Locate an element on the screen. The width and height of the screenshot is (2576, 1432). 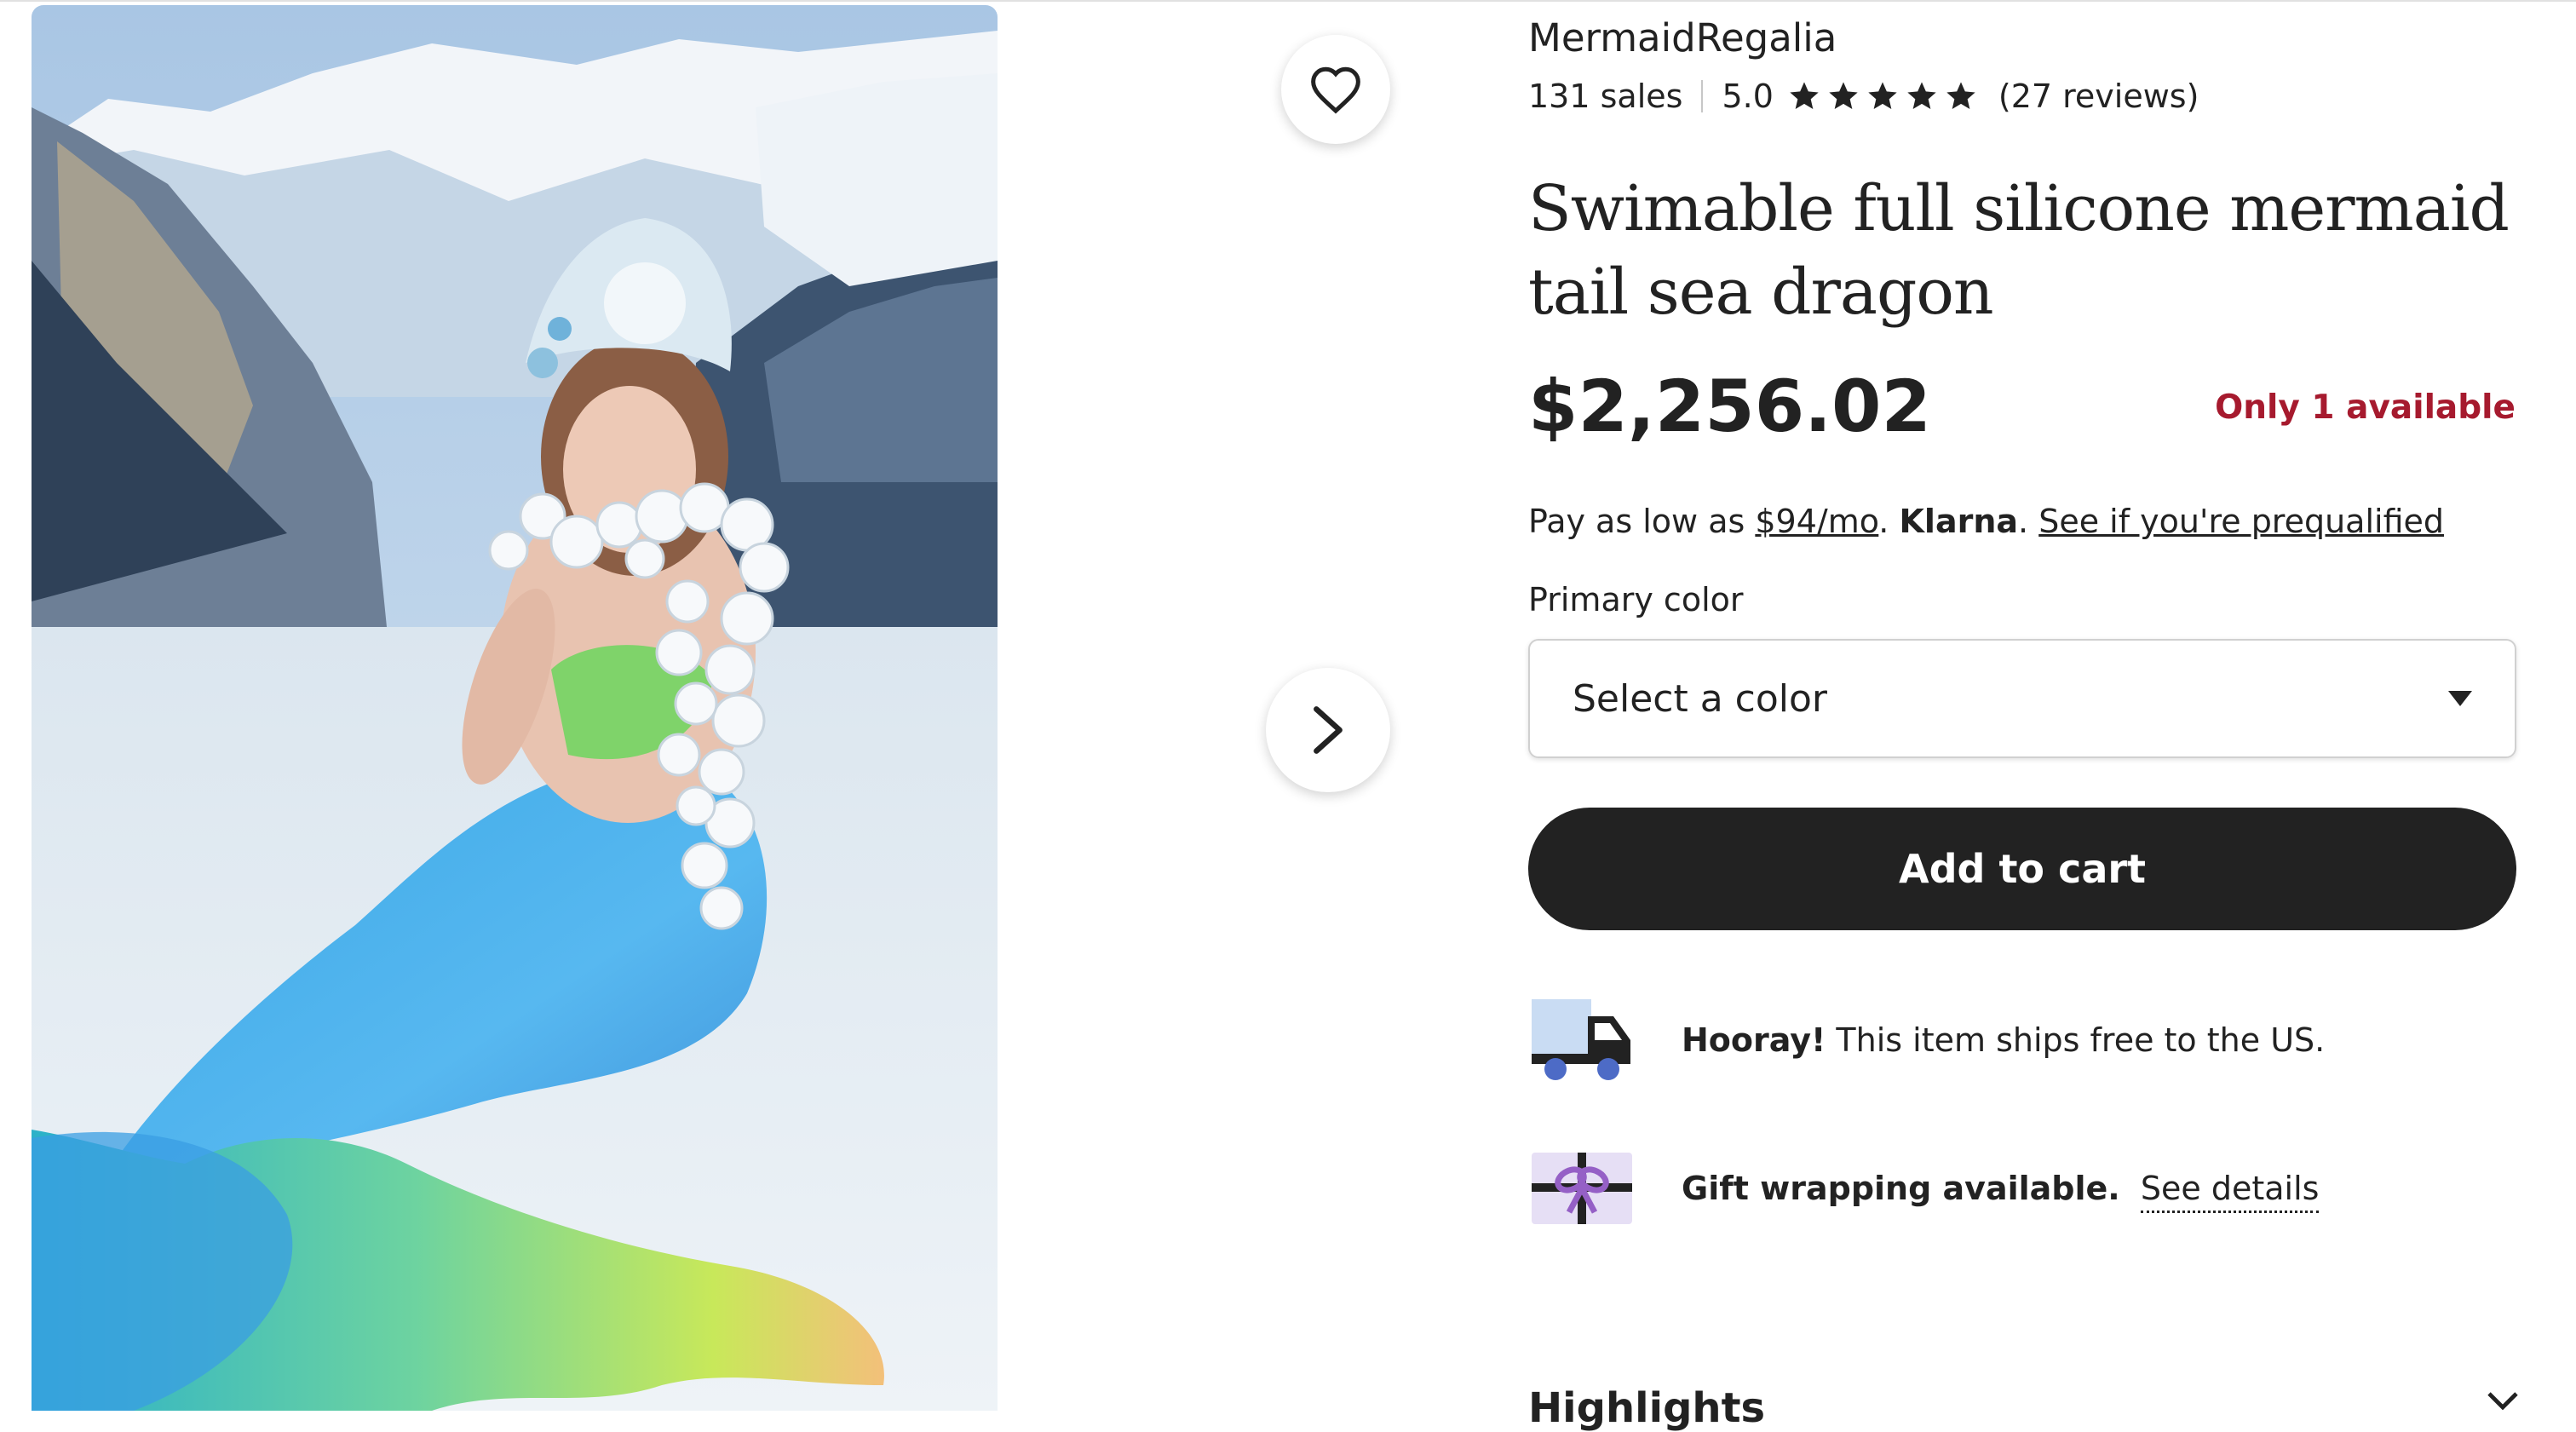
color-select-value: Select a color is located at coordinates (1701, 698).